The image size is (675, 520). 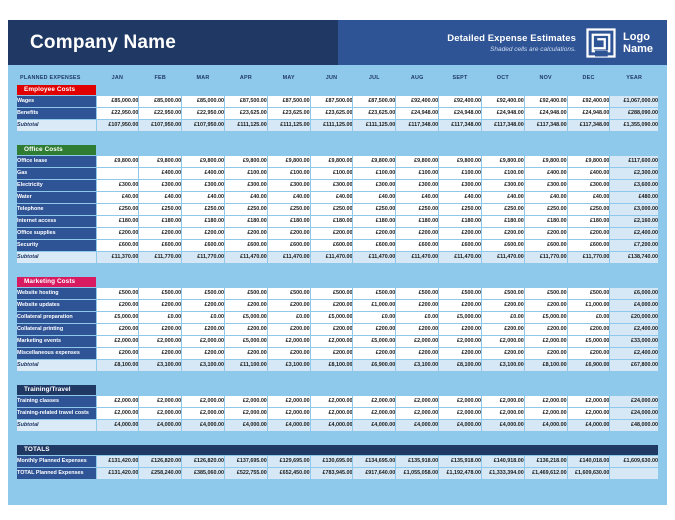 What do you see at coordinates (634, 293) in the screenshot?
I see `cell-year-total: £6,000.00` at bounding box center [634, 293].